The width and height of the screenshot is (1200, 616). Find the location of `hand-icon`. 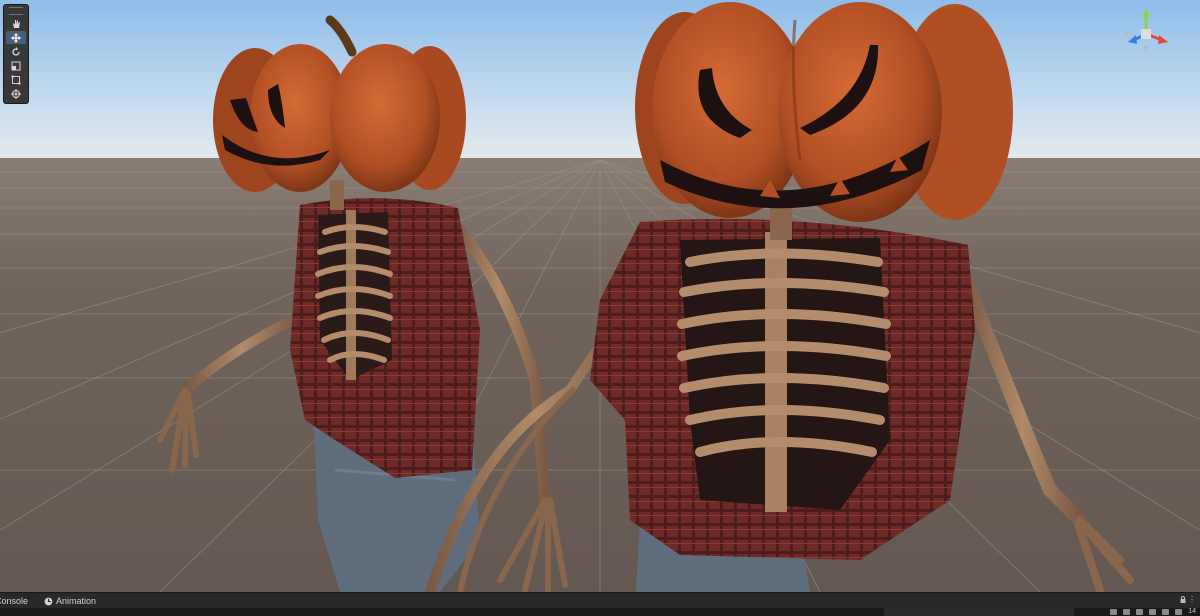

hand-icon is located at coordinates (16, 23).